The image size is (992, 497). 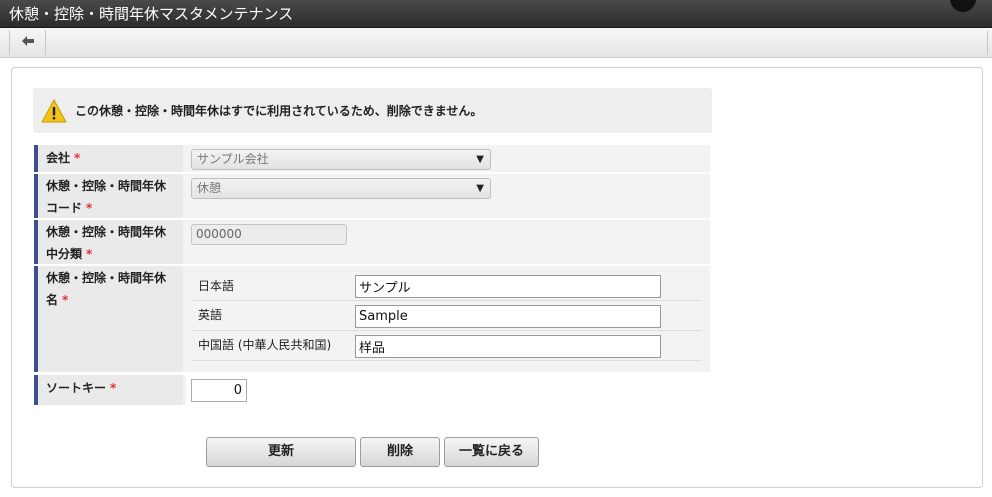 What do you see at coordinates (210, 315) in the screenshot?
I see `lang-label-en: 英語` at bounding box center [210, 315].